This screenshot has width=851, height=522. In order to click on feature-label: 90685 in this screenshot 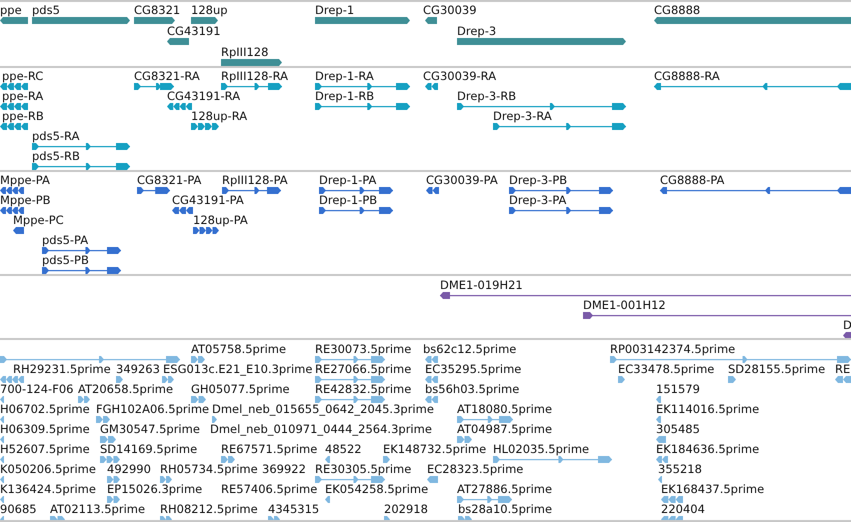, I will do `click(18, 509)`.